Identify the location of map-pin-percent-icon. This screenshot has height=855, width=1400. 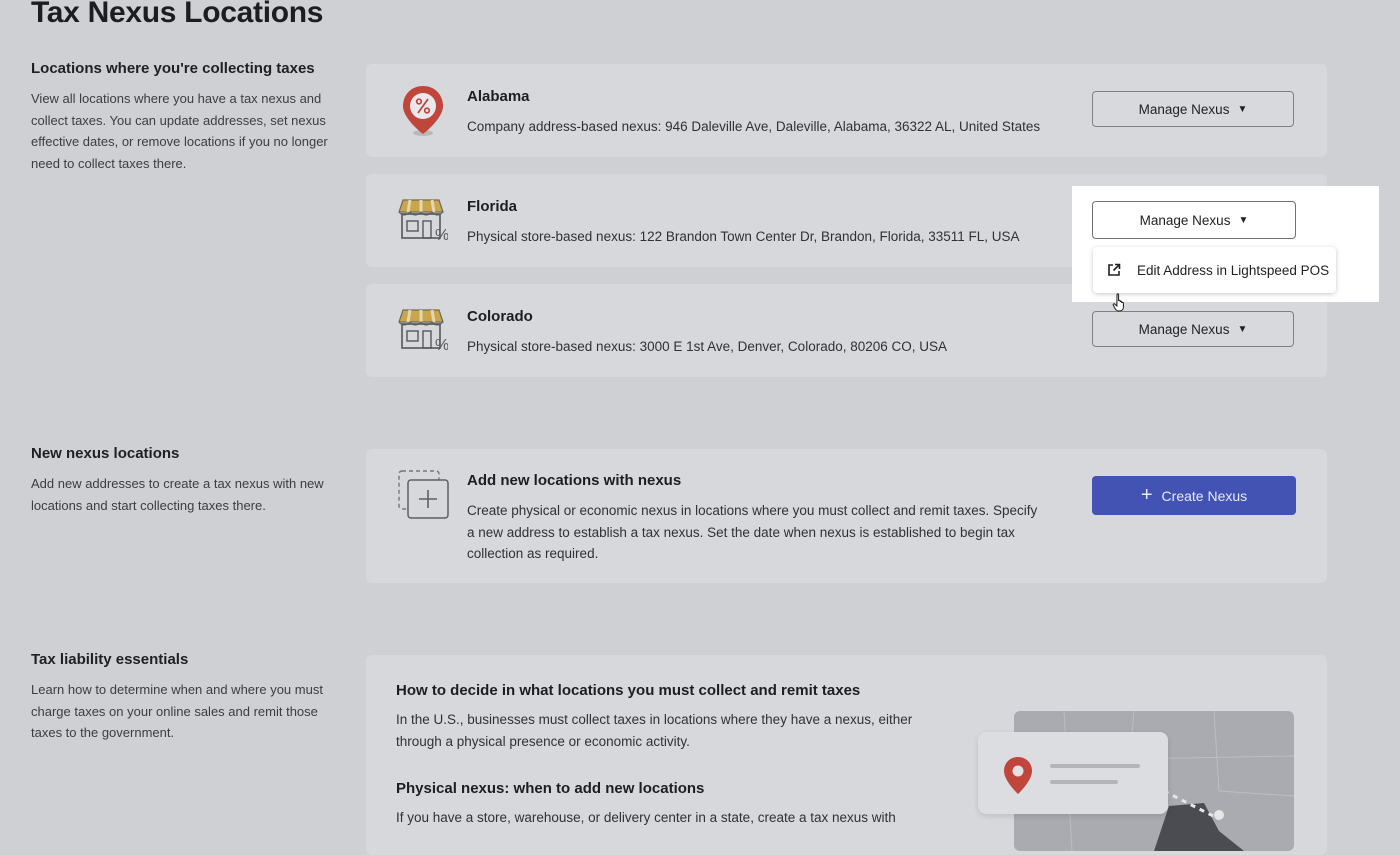
(423, 111).